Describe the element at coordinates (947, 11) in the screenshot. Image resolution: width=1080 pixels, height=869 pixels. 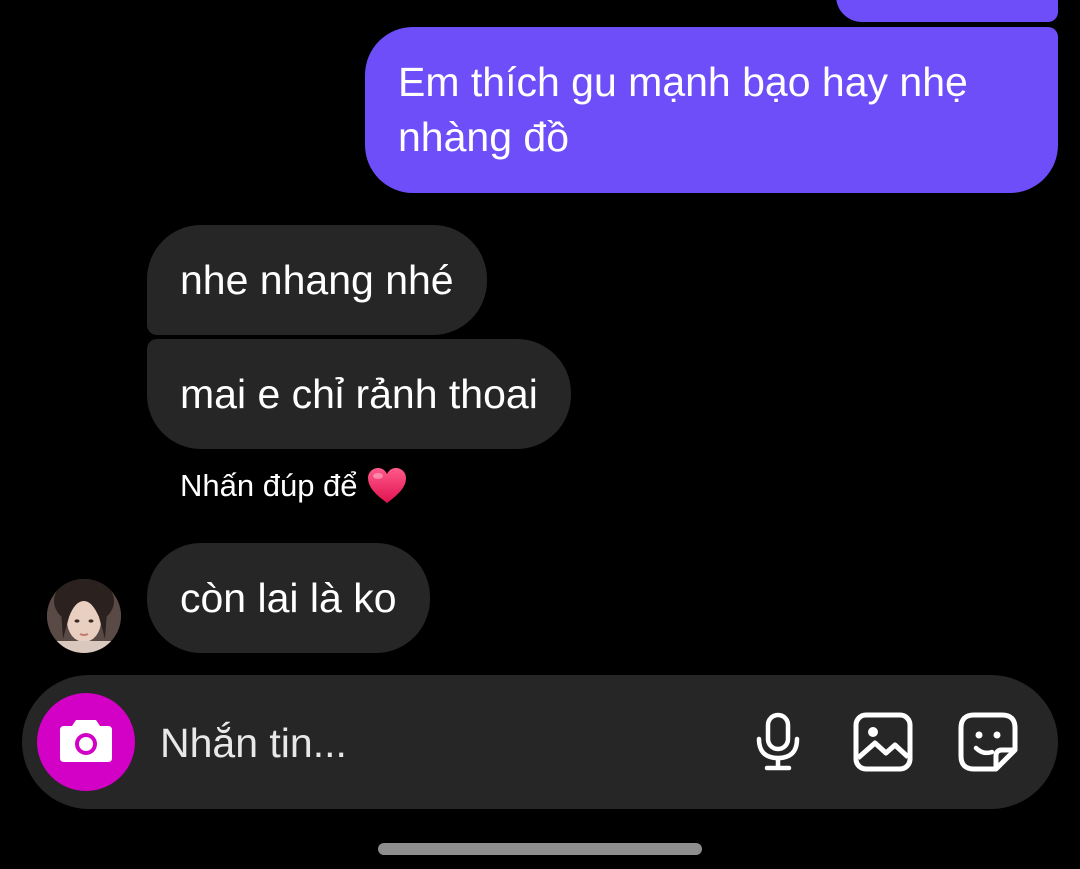
I see `previous-outgoing-message-bubble` at that location.